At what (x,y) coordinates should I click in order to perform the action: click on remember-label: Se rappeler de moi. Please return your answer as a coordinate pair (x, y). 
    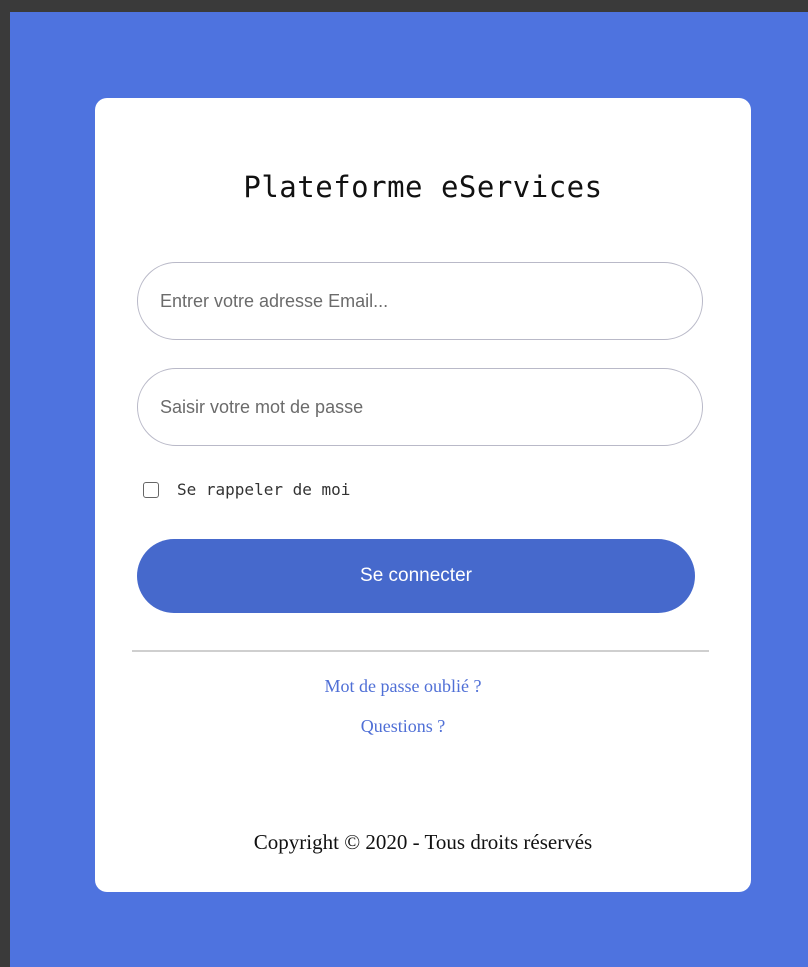
    Looking at the image, I should click on (264, 489).